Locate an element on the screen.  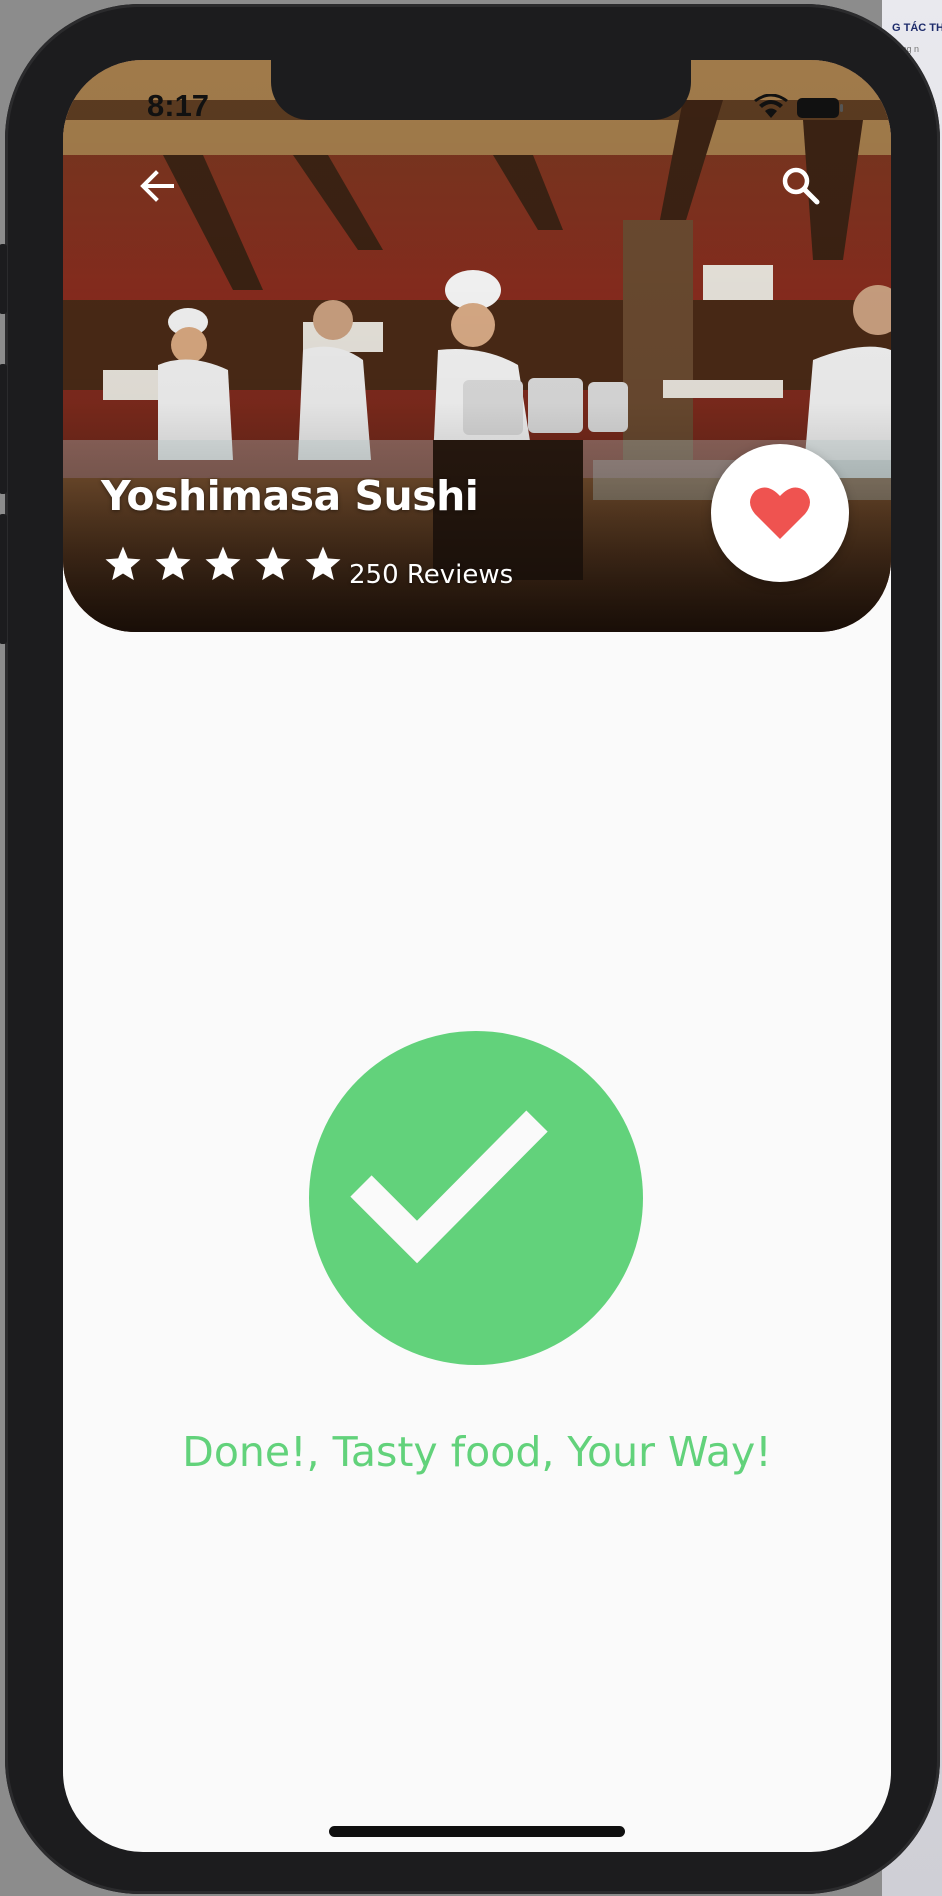
star-rating is located at coordinates (223, 564).